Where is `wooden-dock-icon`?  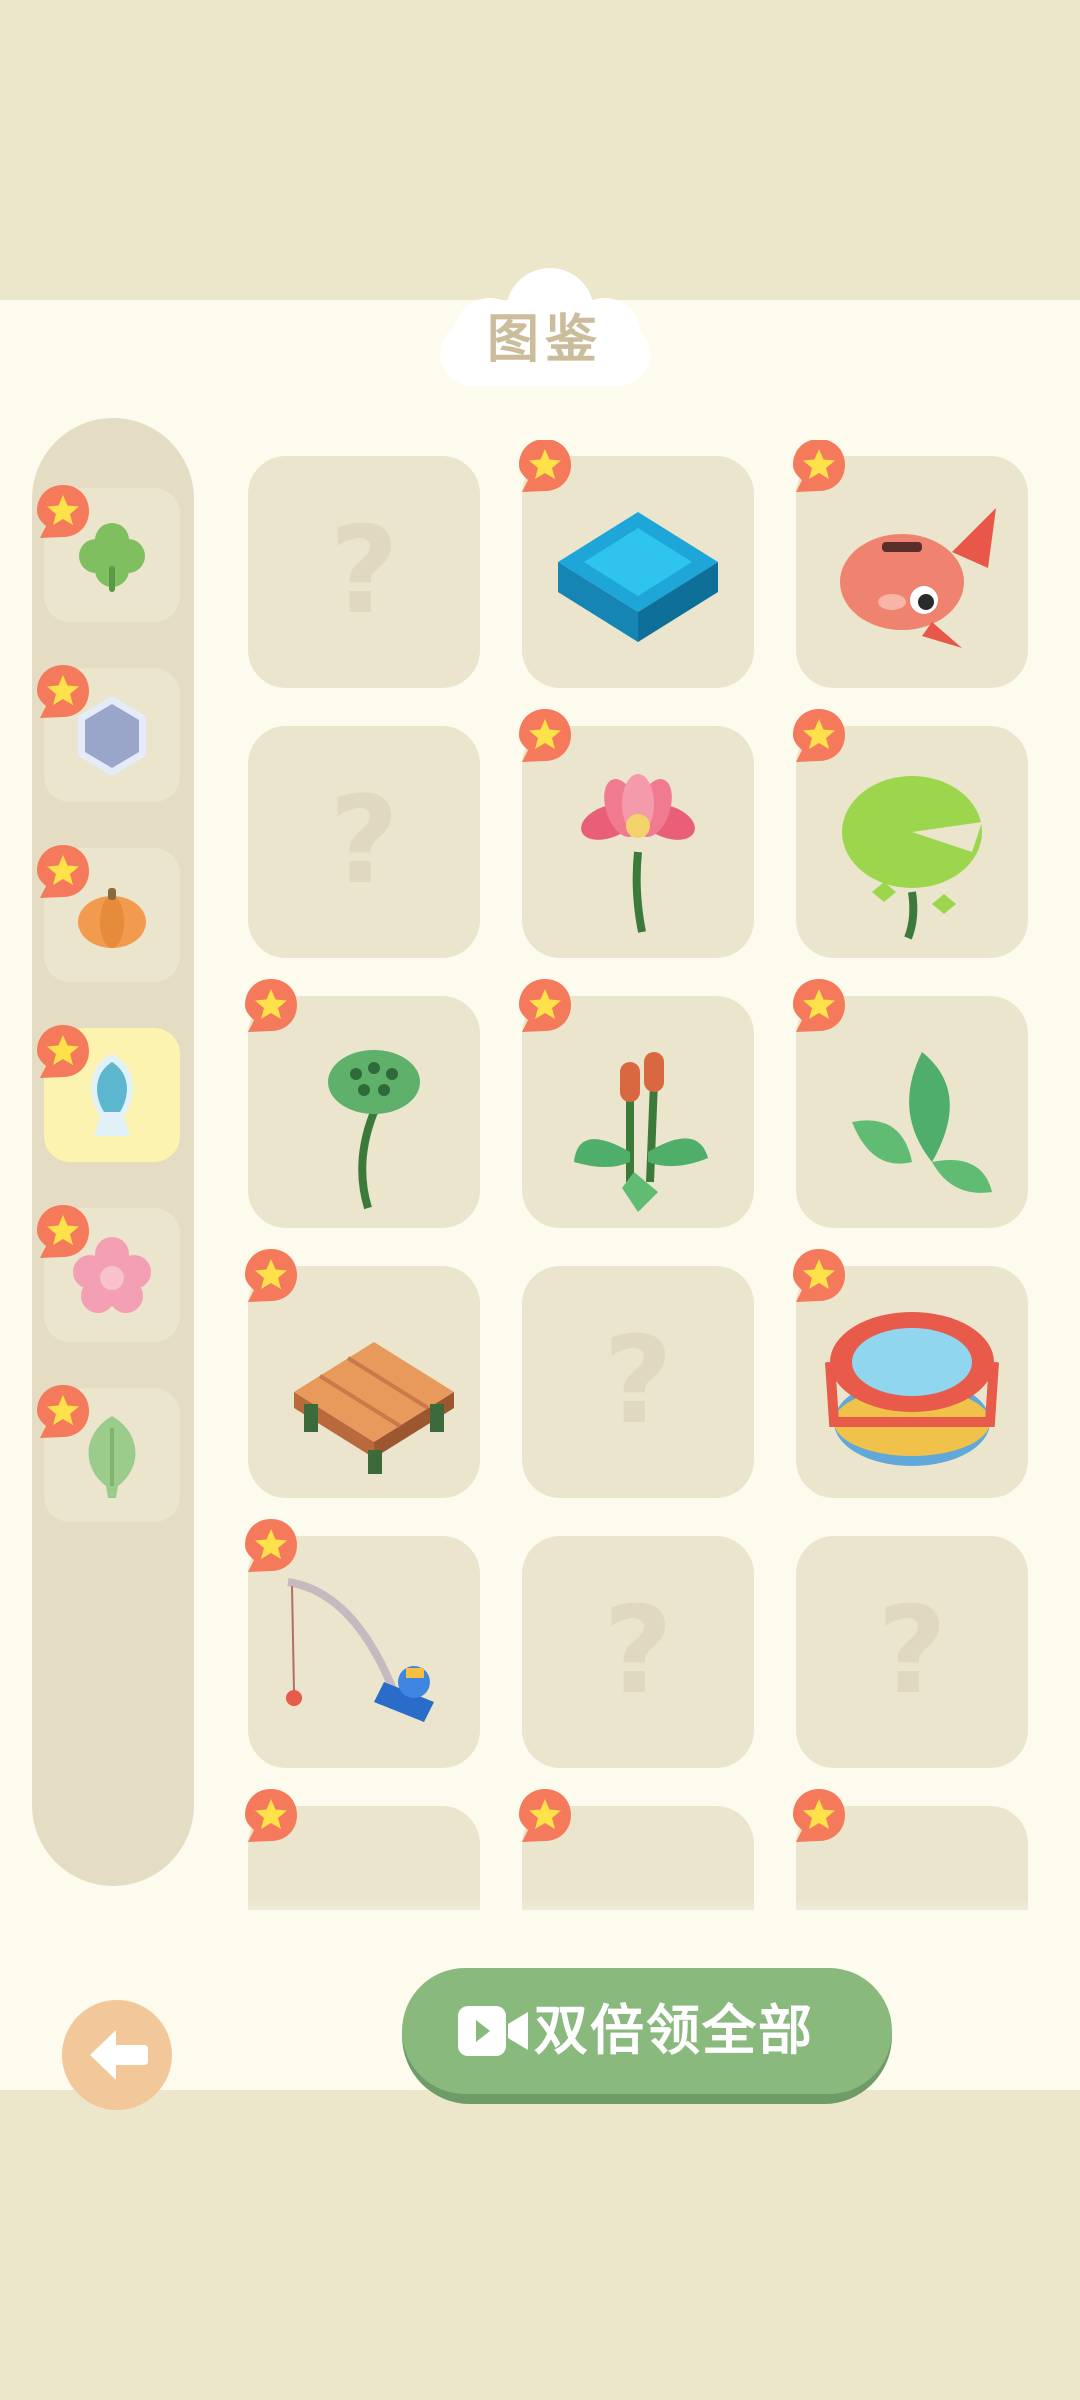
wooden-dock-icon is located at coordinates (374, 1408).